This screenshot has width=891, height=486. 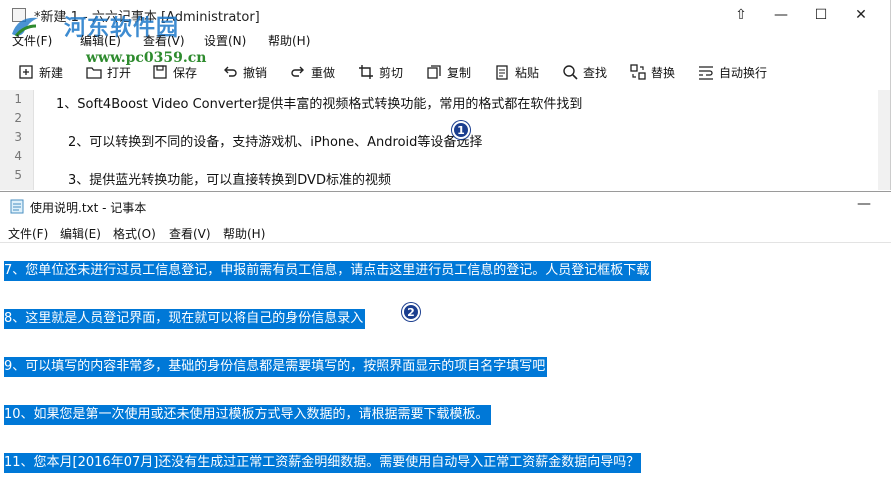 What do you see at coordinates (18, 137) in the screenshot?
I see `line-number: 3` at bounding box center [18, 137].